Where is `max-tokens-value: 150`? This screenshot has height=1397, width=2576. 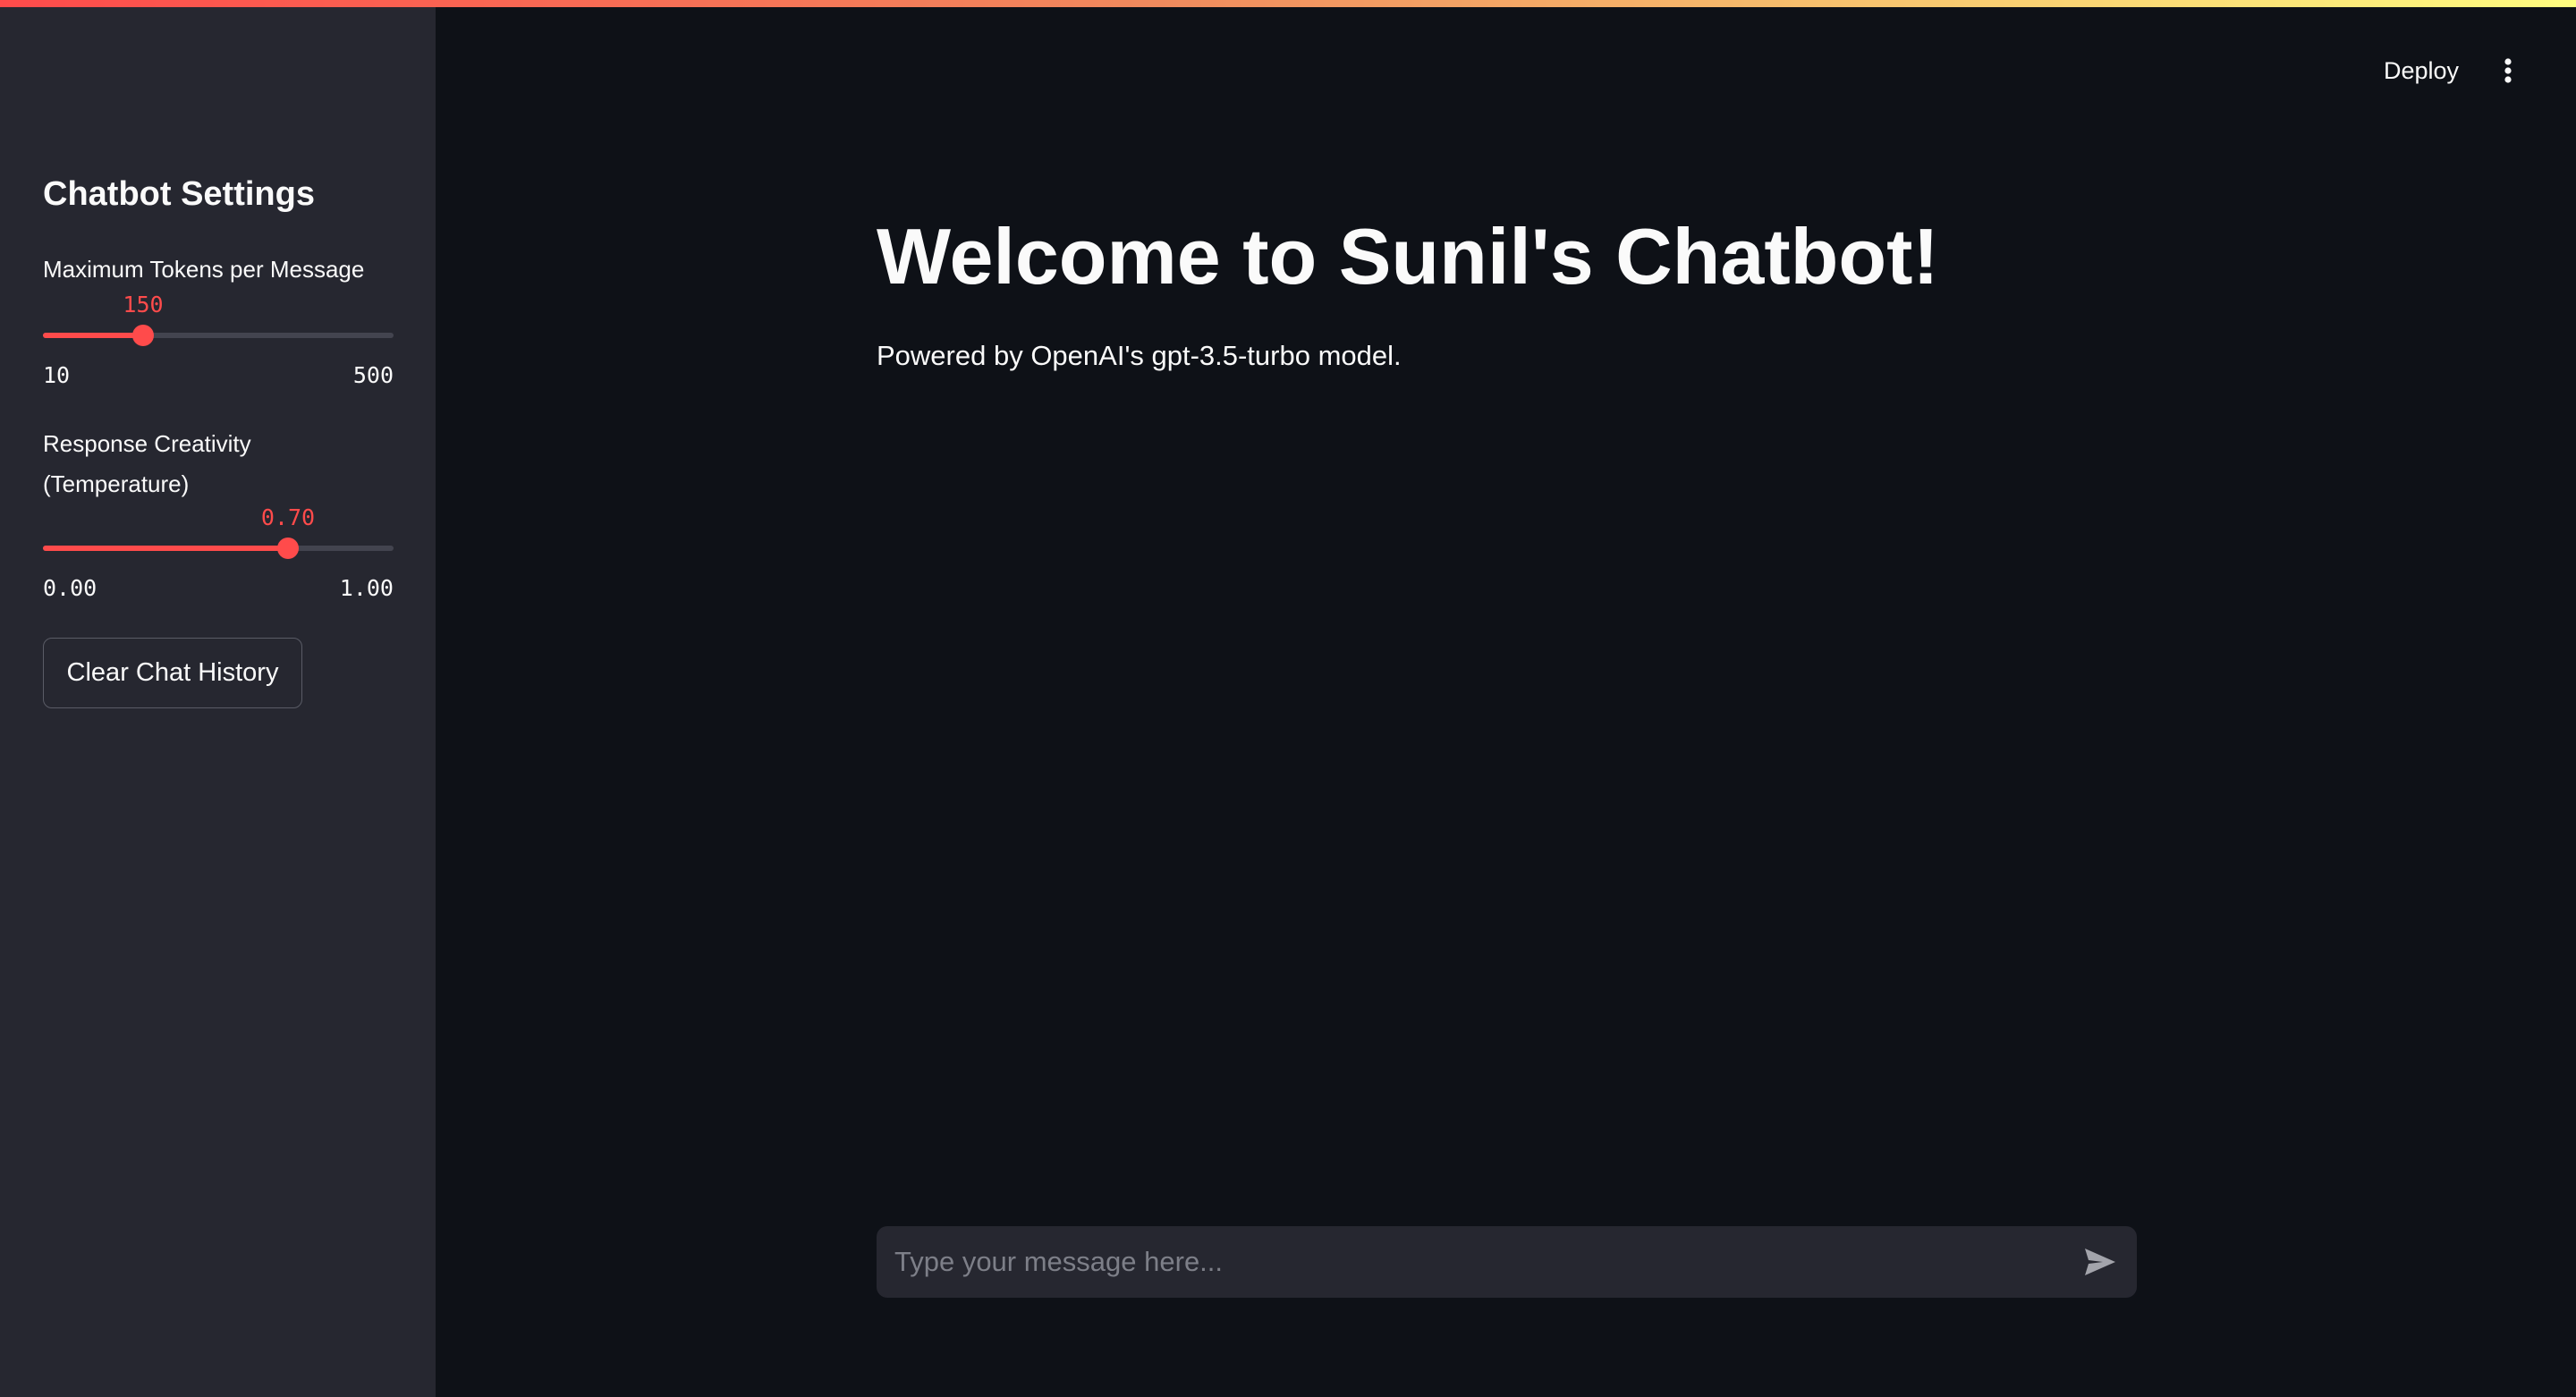 max-tokens-value: 150 is located at coordinates (143, 305).